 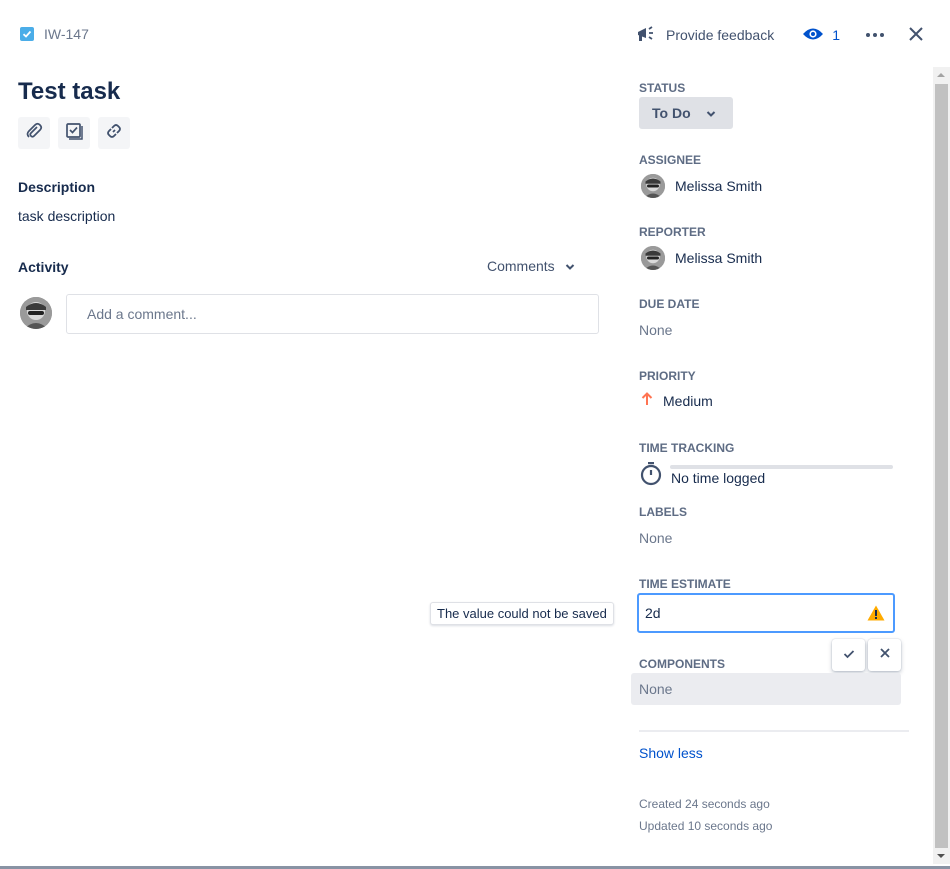 I want to click on reporter-label: REPORTER, so click(x=672, y=232).